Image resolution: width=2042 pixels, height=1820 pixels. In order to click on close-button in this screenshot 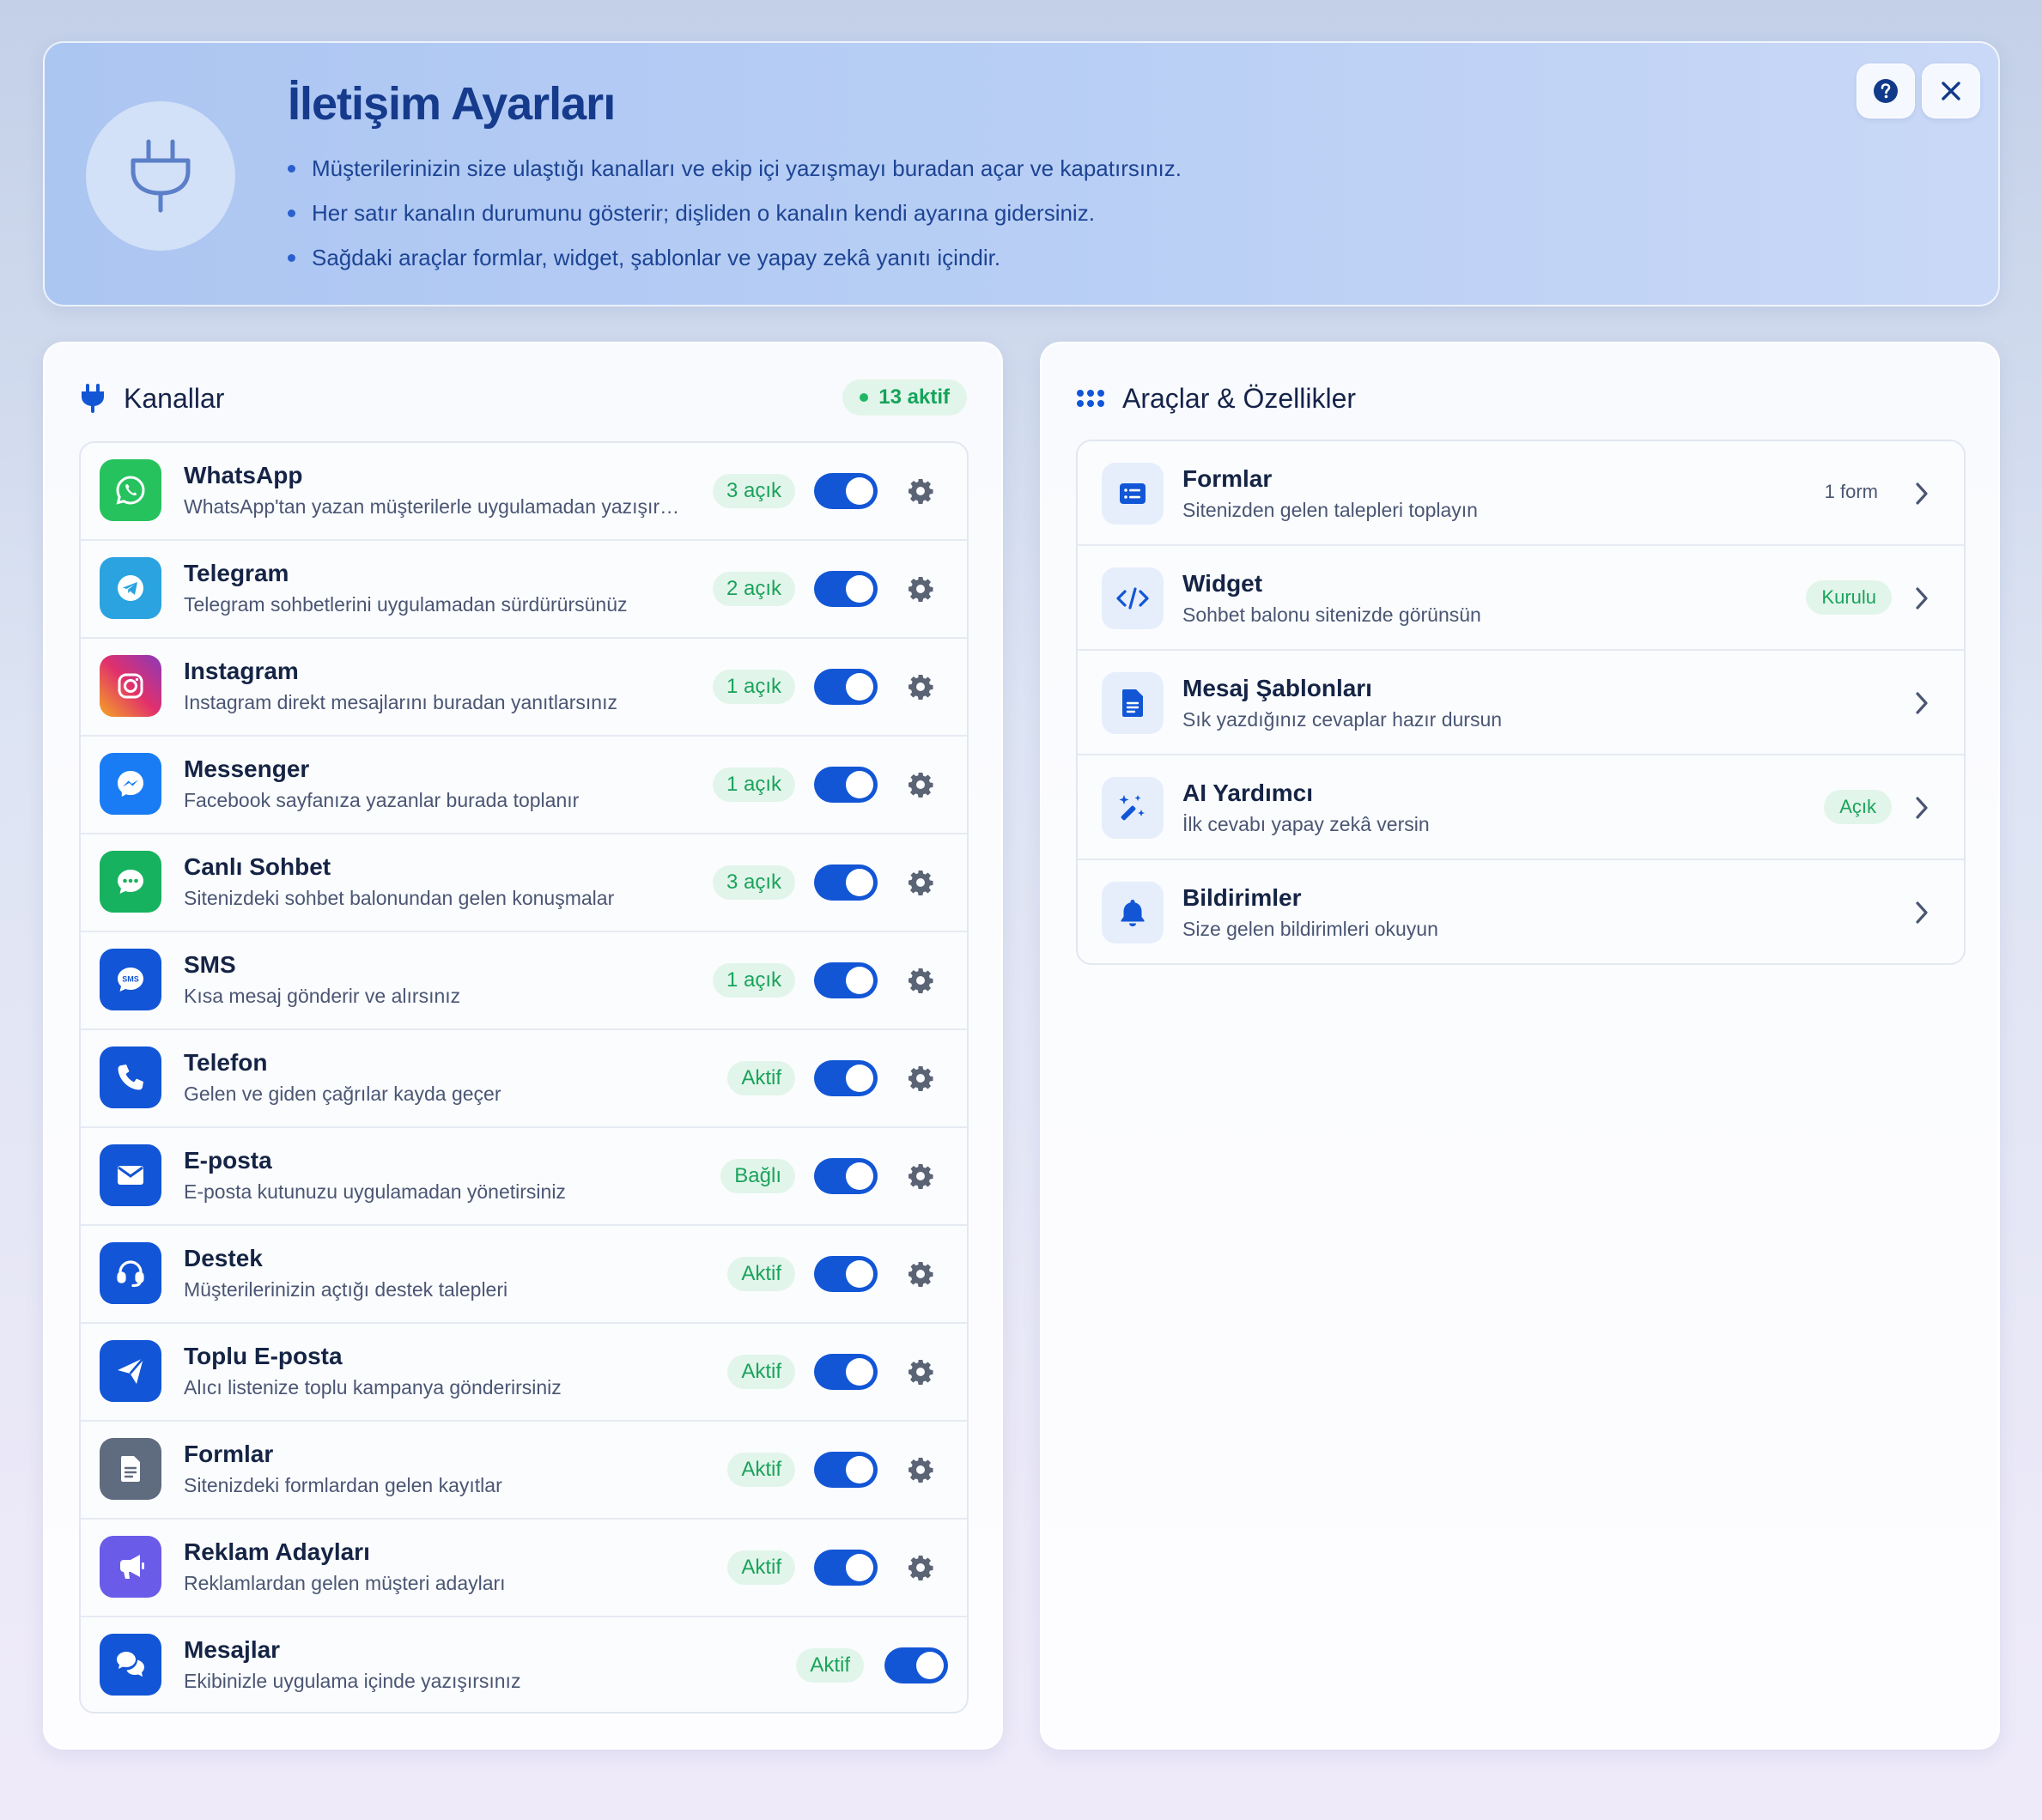, I will do `click(1951, 91)`.